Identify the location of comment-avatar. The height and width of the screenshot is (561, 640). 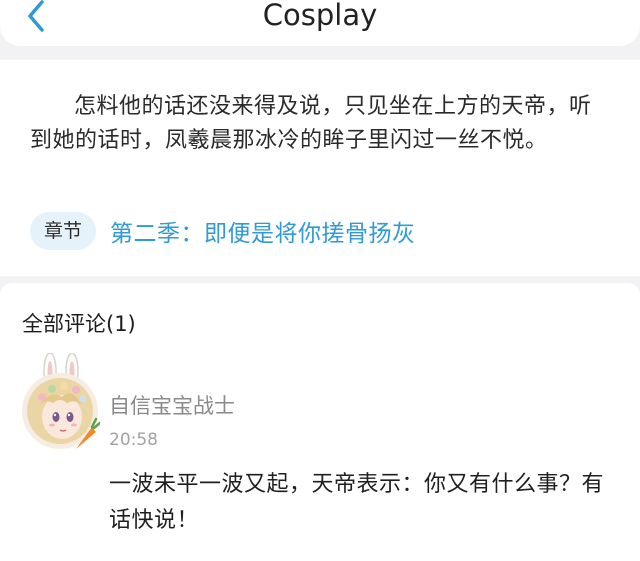
(61, 402).